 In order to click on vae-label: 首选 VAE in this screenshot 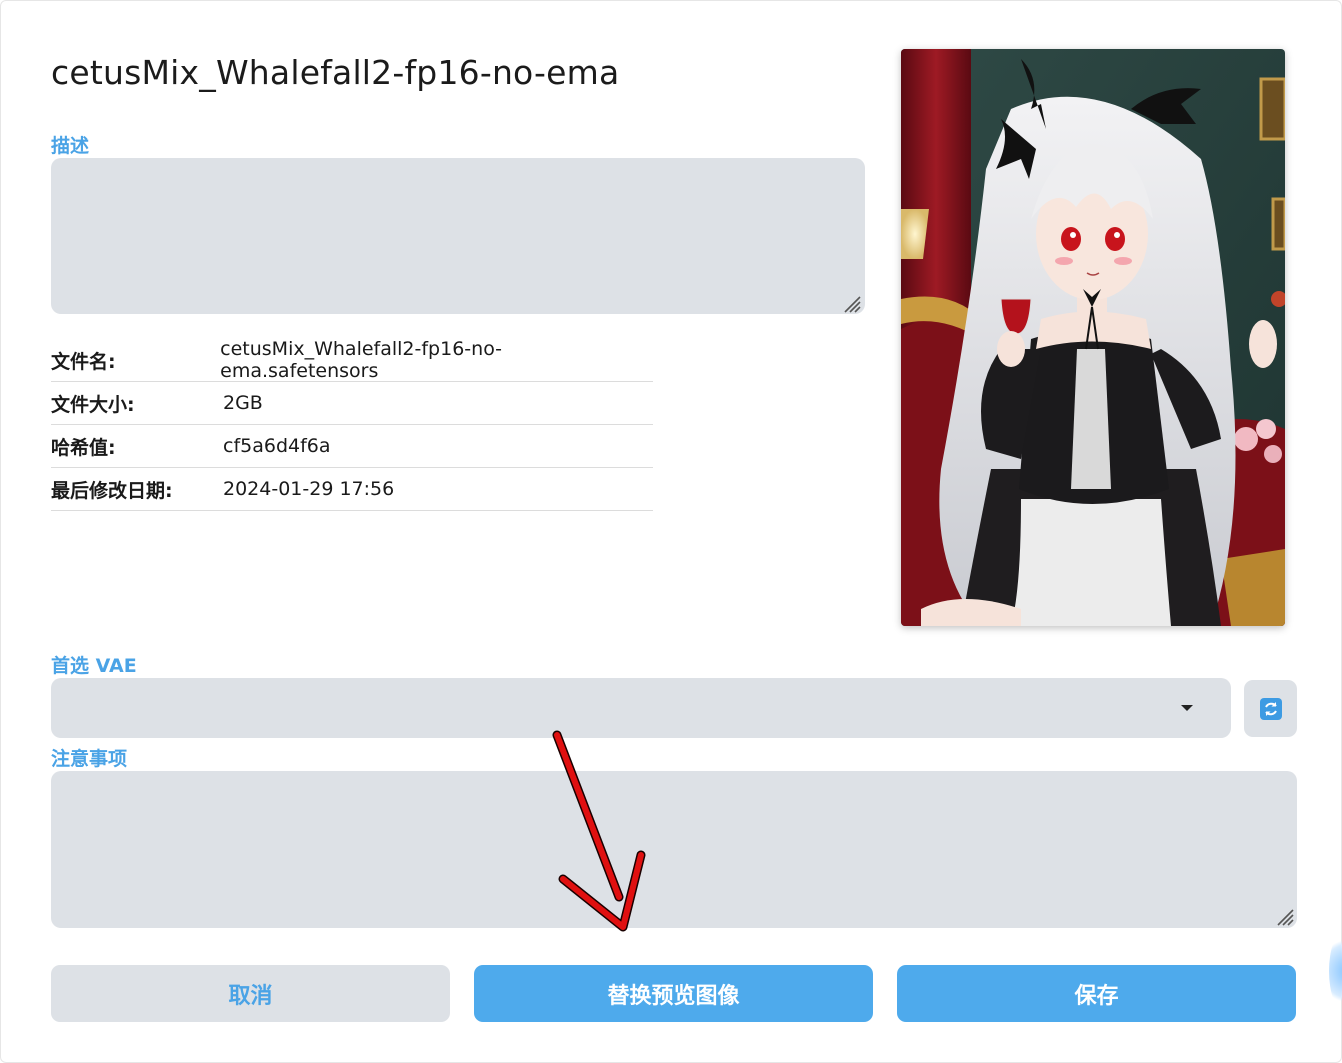, I will do `click(94, 666)`.